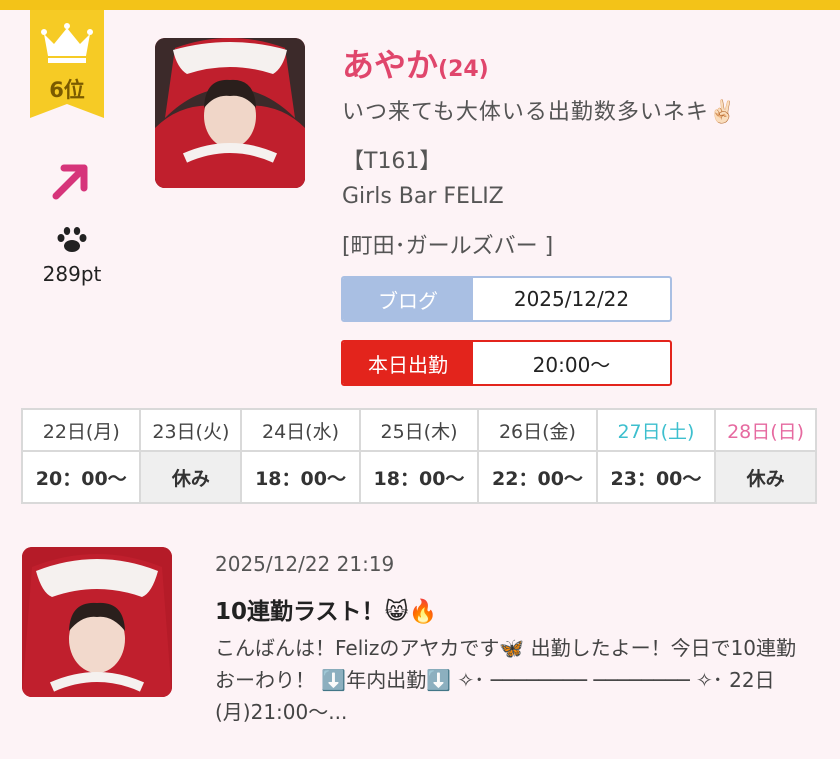 This screenshot has width=840, height=759. What do you see at coordinates (72, 274) in the screenshot?
I see `points-value: 289pt` at bounding box center [72, 274].